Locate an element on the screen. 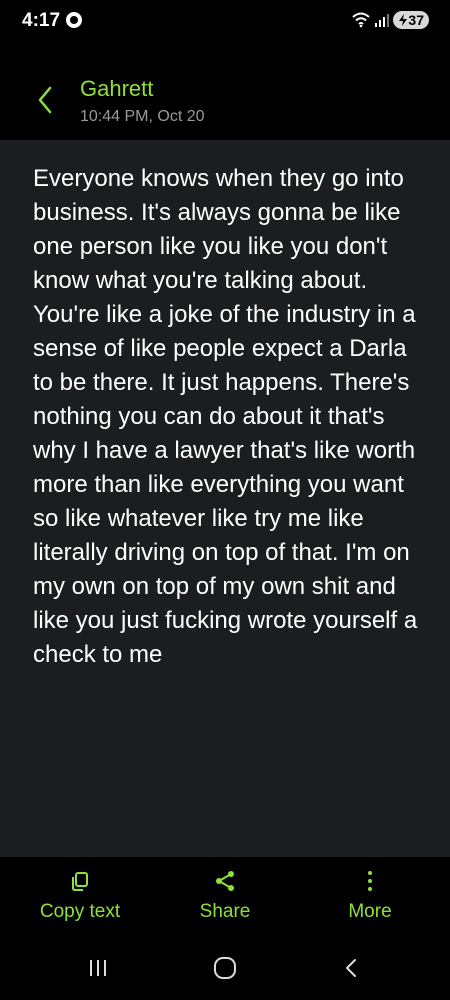  action-bar: Copy text Share More is located at coordinates (225, 899).